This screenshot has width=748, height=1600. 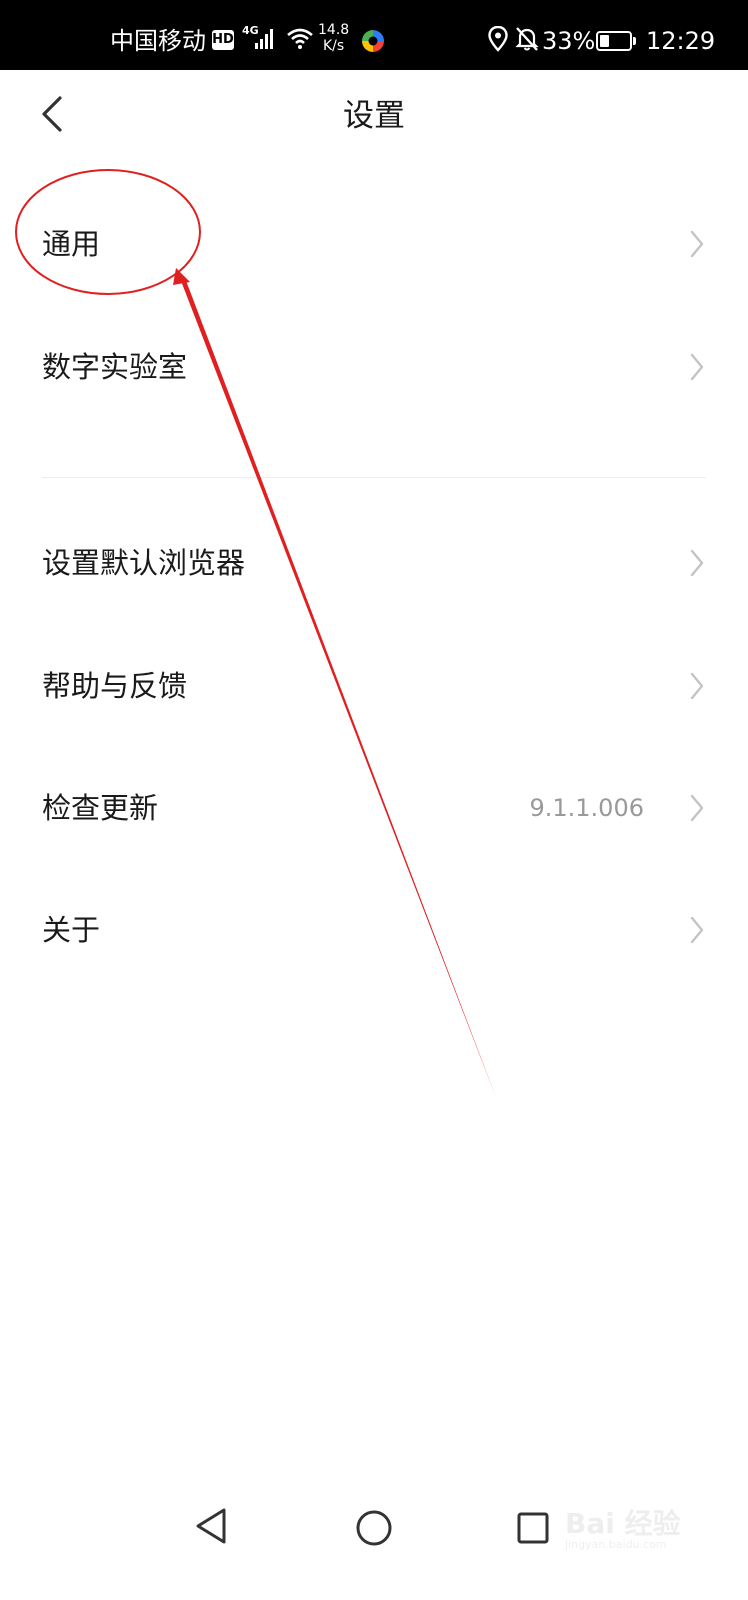 What do you see at coordinates (300, 38) in the screenshot?
I see `wifi-icon` at bounding box center [300, 38].